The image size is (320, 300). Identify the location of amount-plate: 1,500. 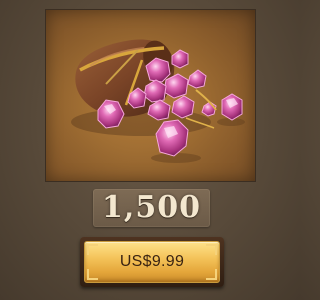
(151, 208).